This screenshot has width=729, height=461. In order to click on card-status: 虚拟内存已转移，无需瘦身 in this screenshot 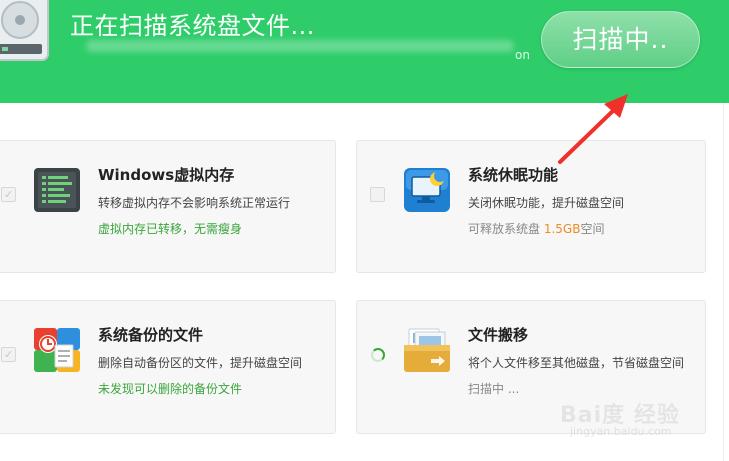, I will do `click(170, 229)`.